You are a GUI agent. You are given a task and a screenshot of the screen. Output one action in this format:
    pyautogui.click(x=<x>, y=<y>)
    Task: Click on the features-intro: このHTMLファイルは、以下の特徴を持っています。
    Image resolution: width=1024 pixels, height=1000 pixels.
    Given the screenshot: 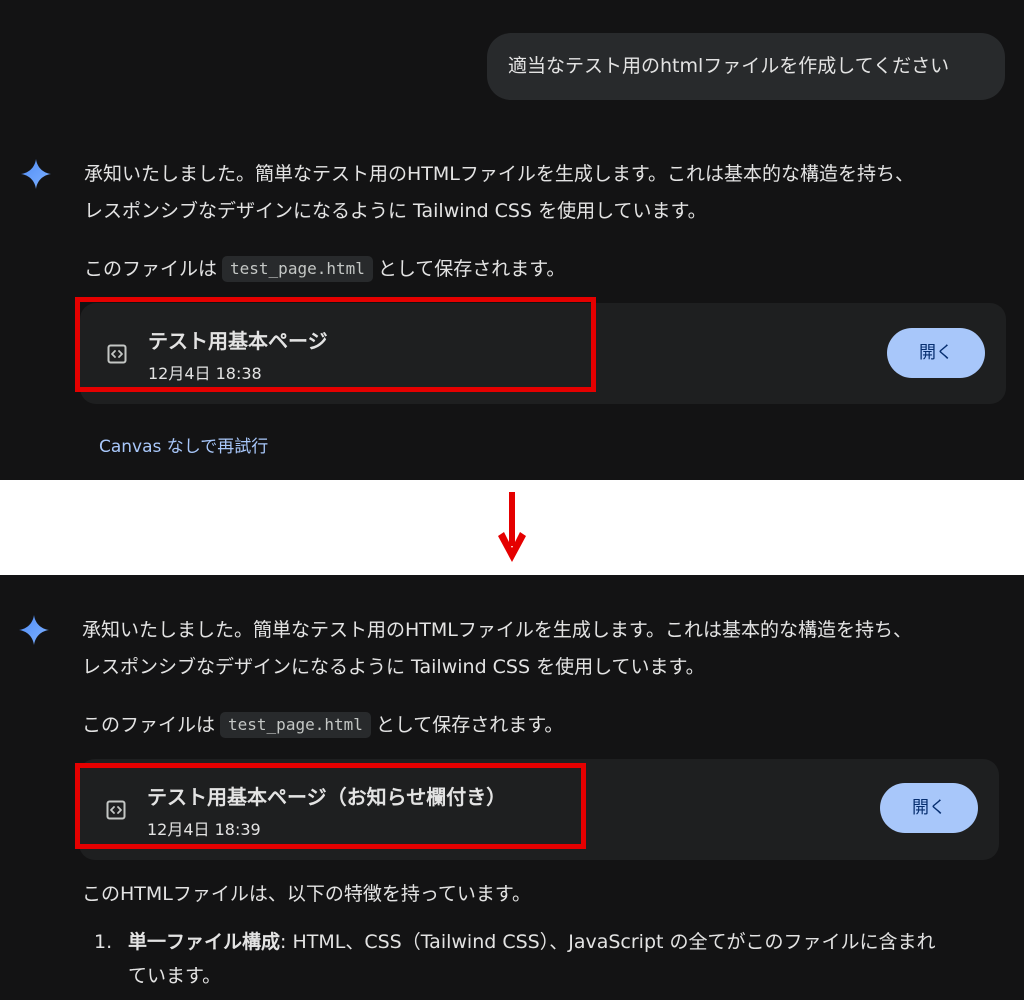 What is the action you would take?
    pyautogui.click(x=307, y=894)
    